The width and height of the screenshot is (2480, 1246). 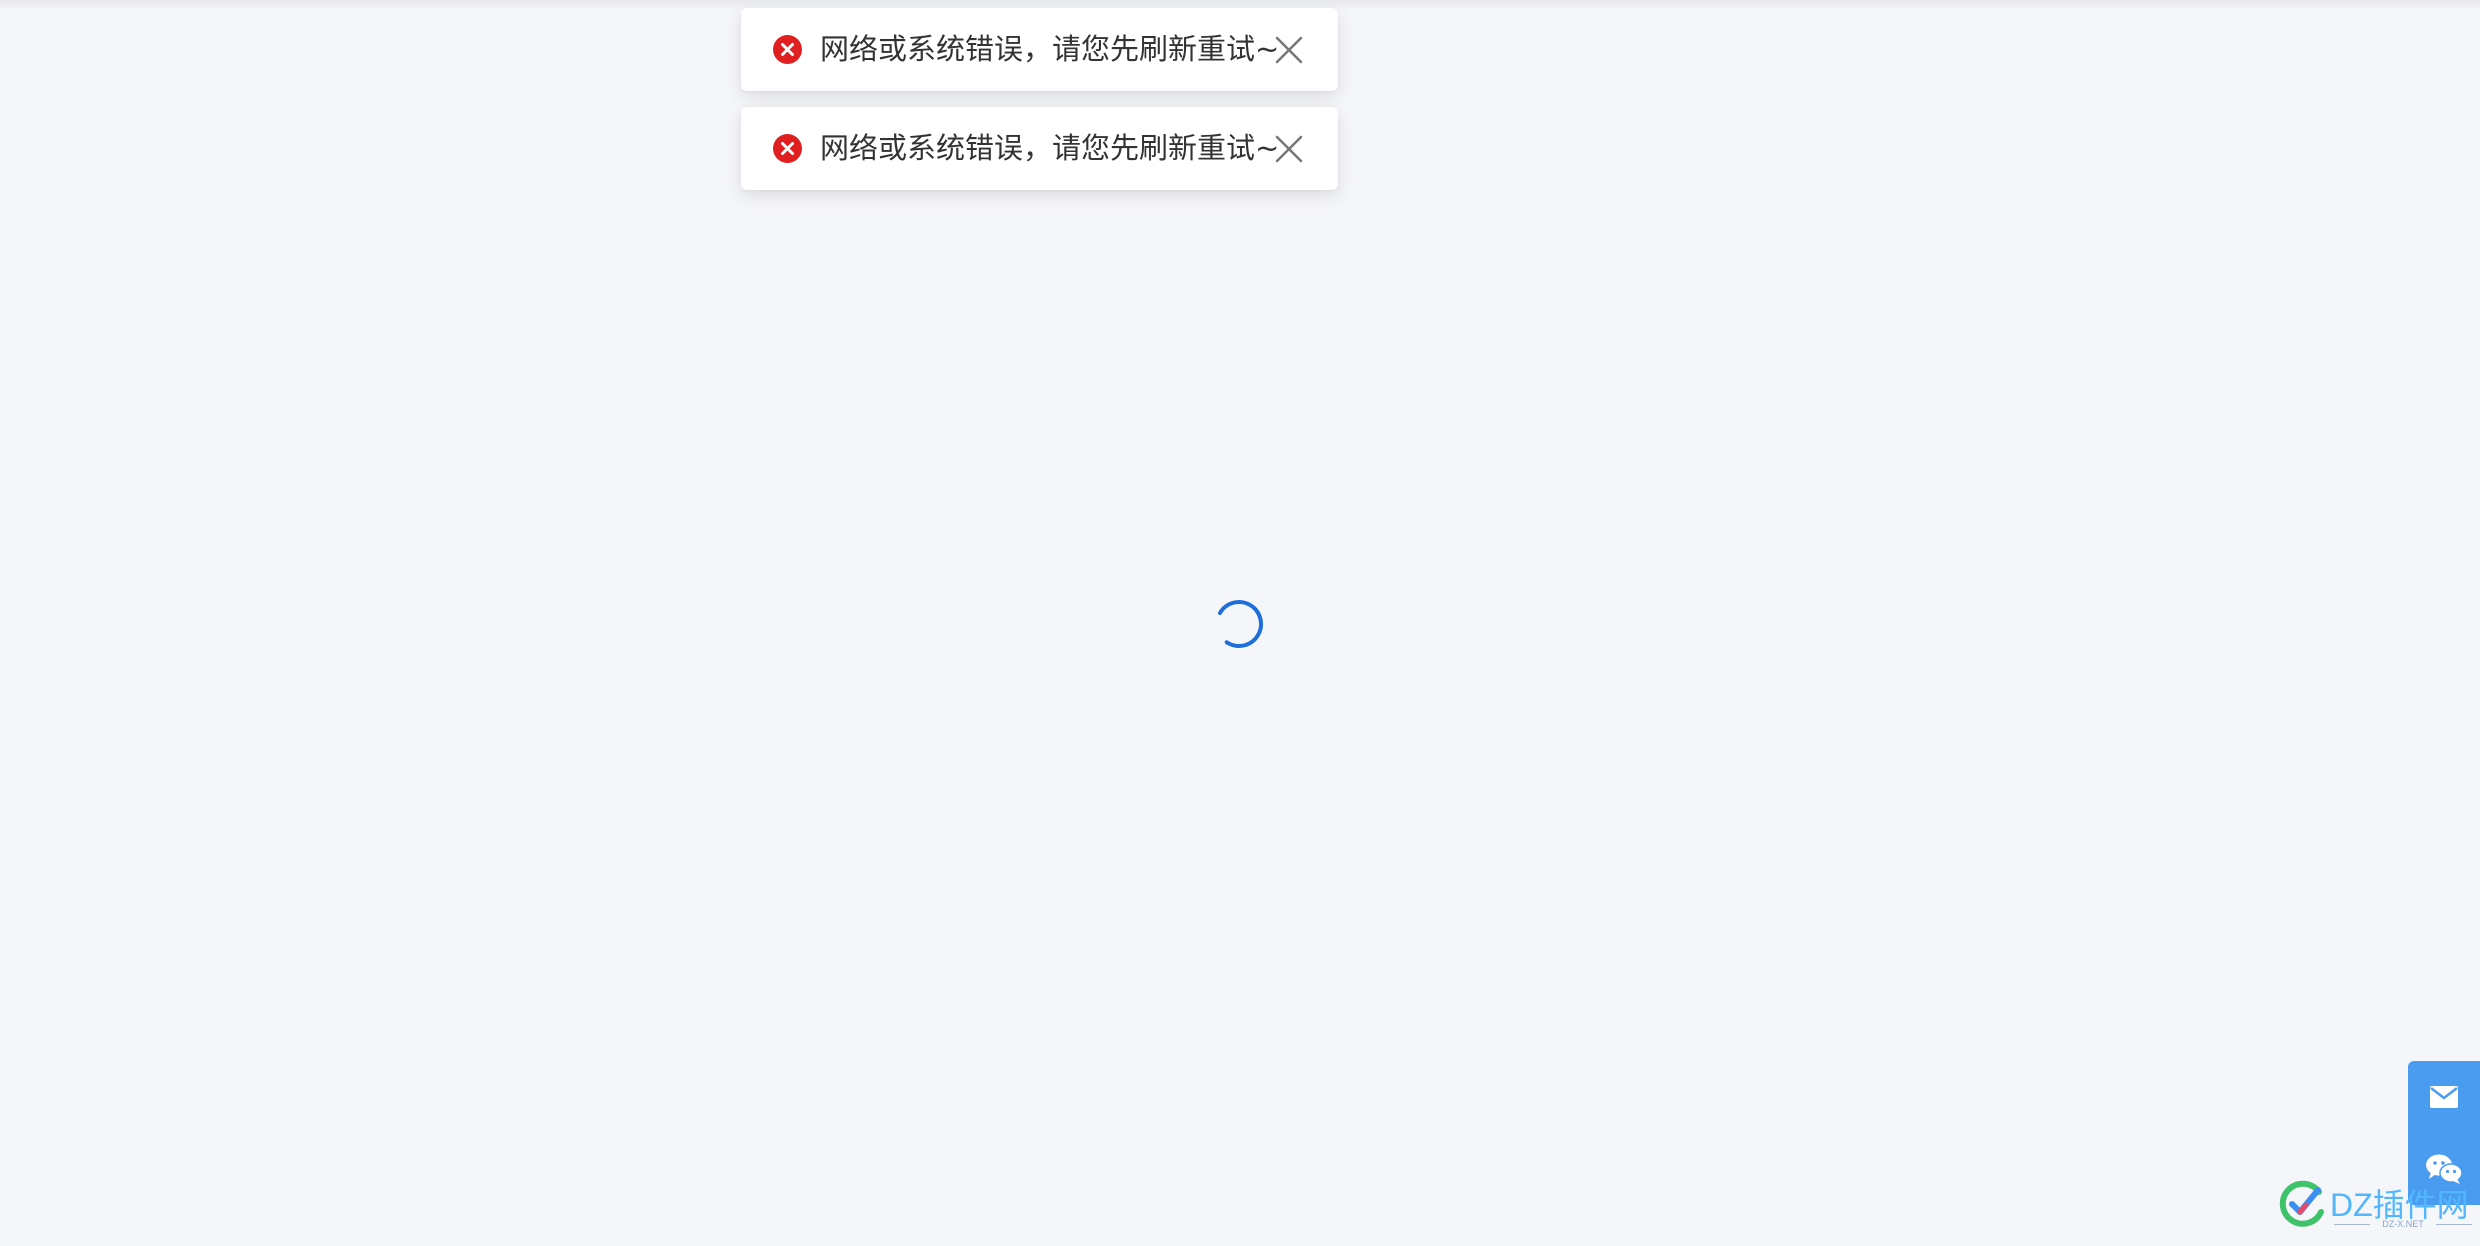 I want to click on mail-icon, so click(x=2444, y=1097).